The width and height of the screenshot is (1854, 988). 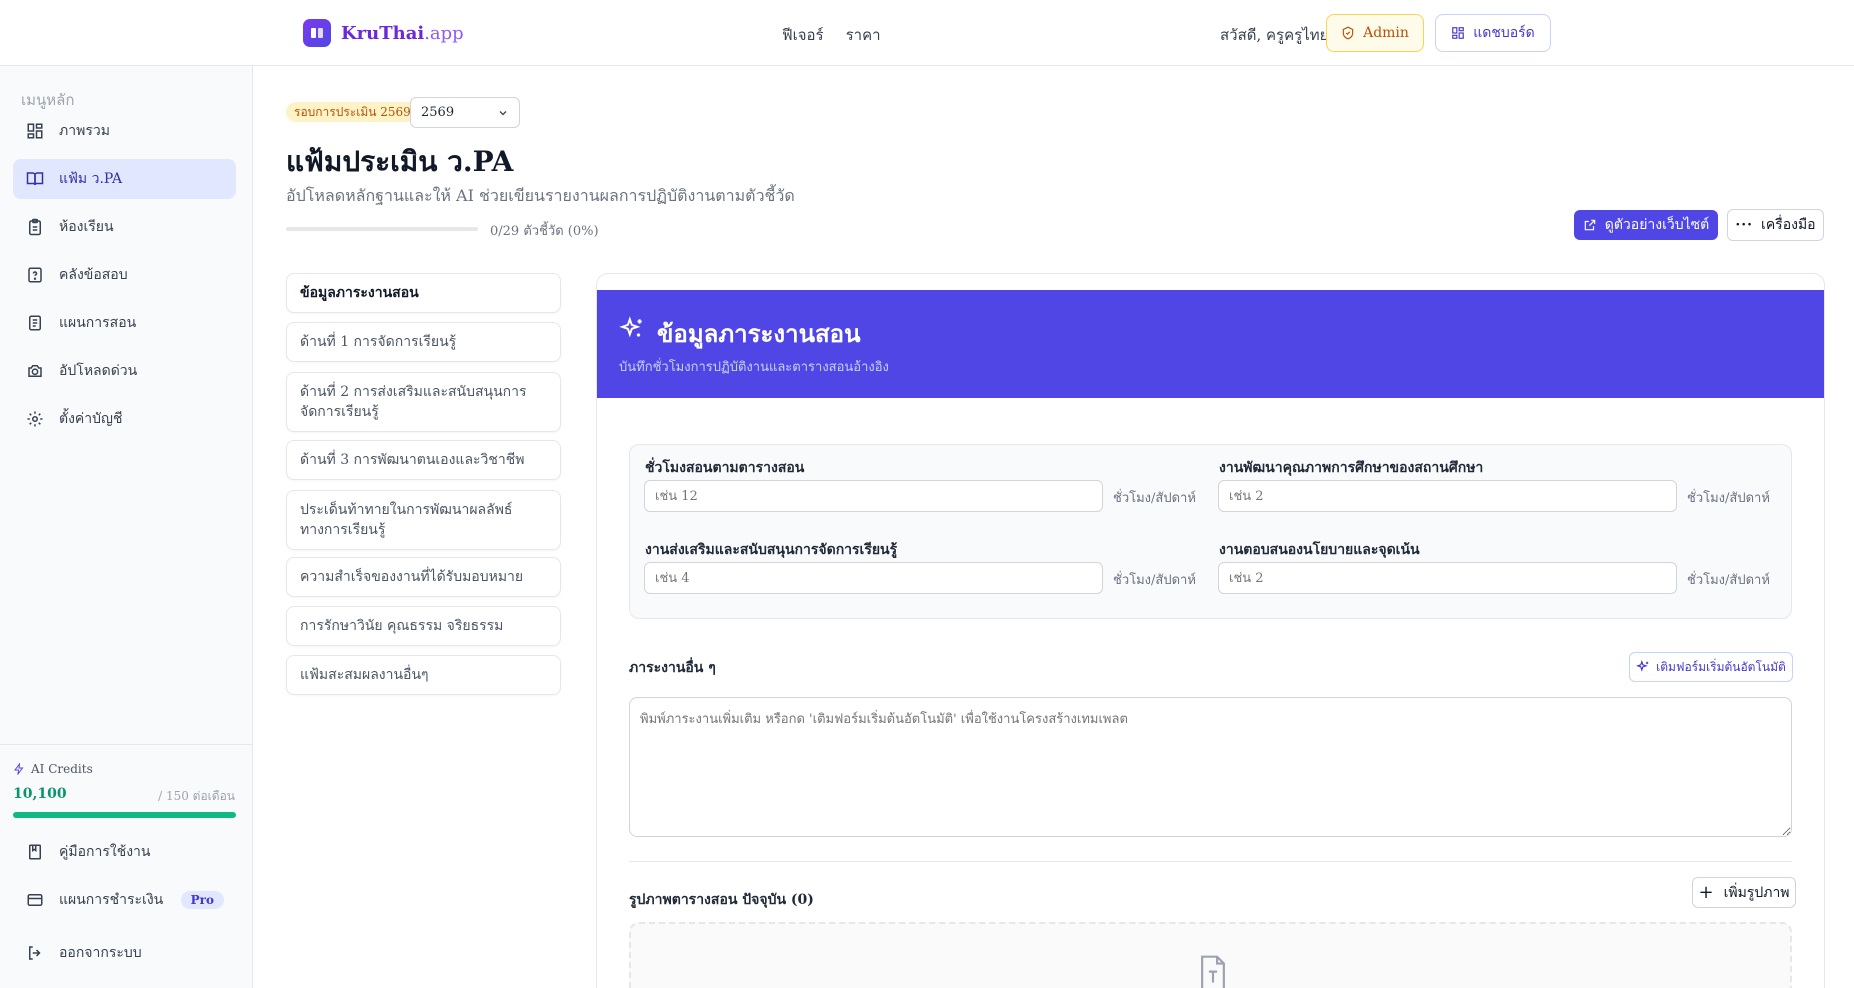 I want to click on sidebar-heading: เมนูหลัก, so click(x=48, y=100).